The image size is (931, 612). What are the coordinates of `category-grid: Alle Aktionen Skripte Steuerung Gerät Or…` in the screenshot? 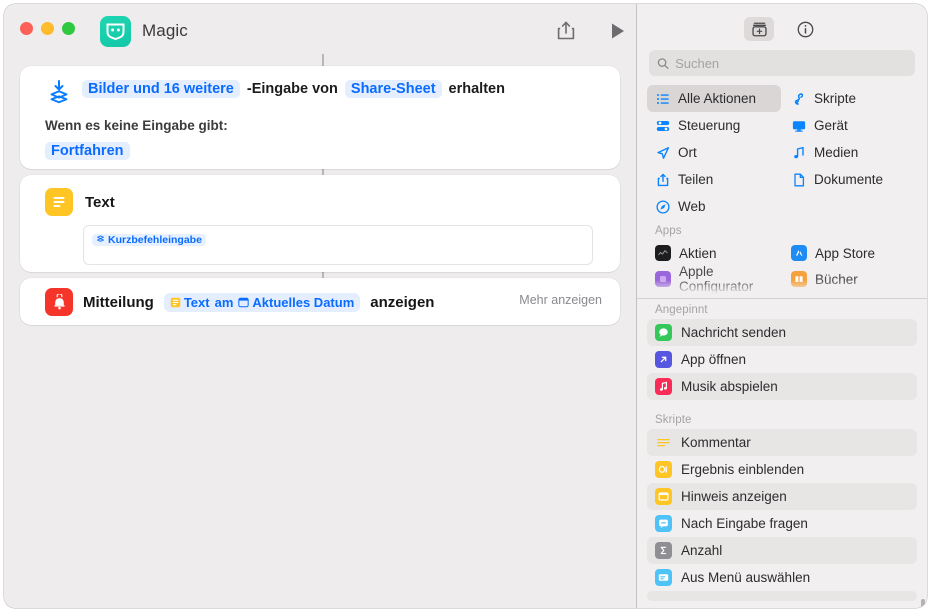 It's located at (782, 152).